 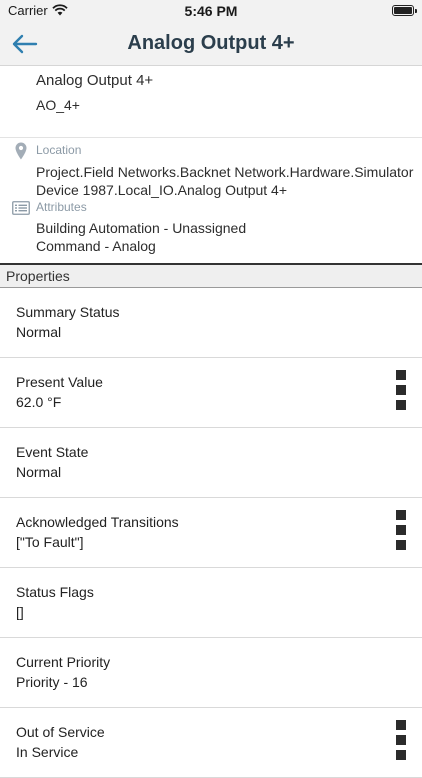 I want to click on properties-title: Properties, so click(x=38, y=276).